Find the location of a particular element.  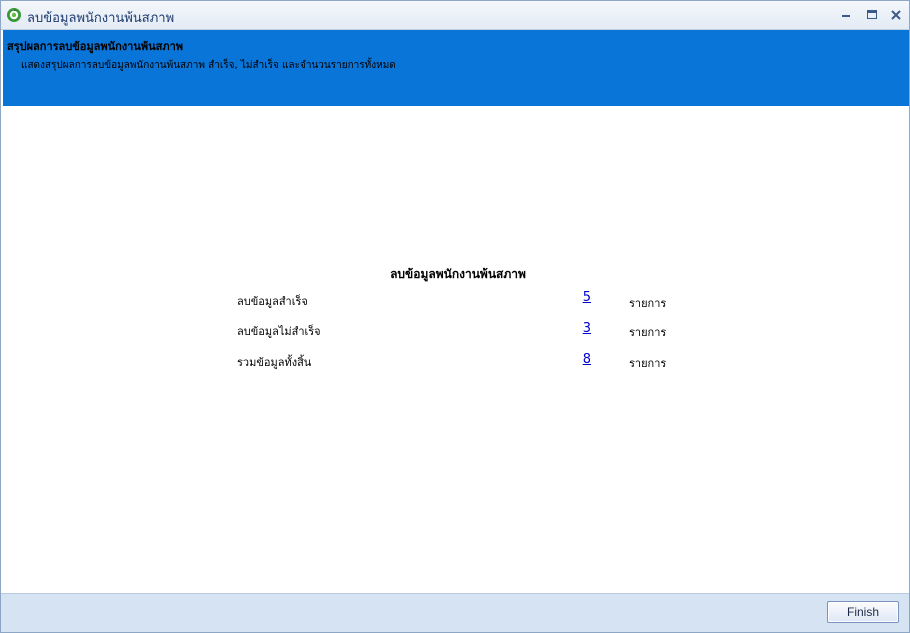

finish-button: Finish is located at coordinates (863, 612).